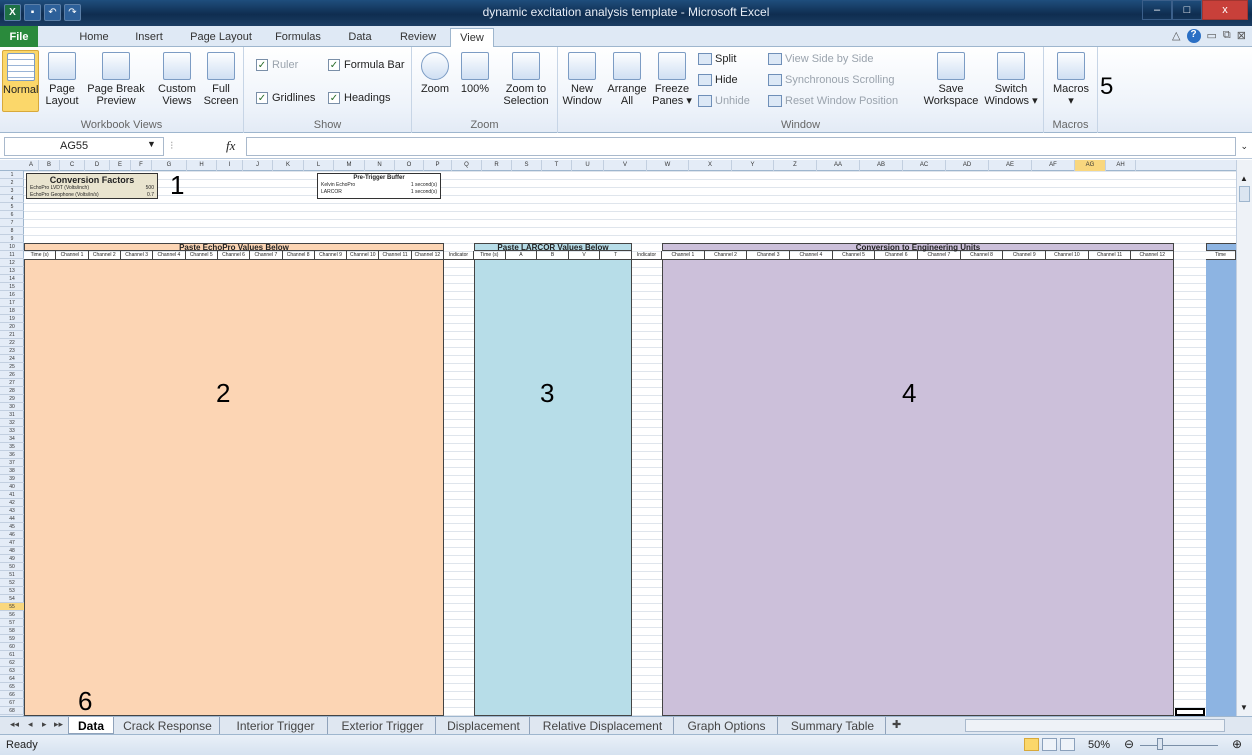 This screenshot has width=1252, height=755. Describe the element at coordinates (141, 165) in the screenshot. I see `column-header: F` at that location.